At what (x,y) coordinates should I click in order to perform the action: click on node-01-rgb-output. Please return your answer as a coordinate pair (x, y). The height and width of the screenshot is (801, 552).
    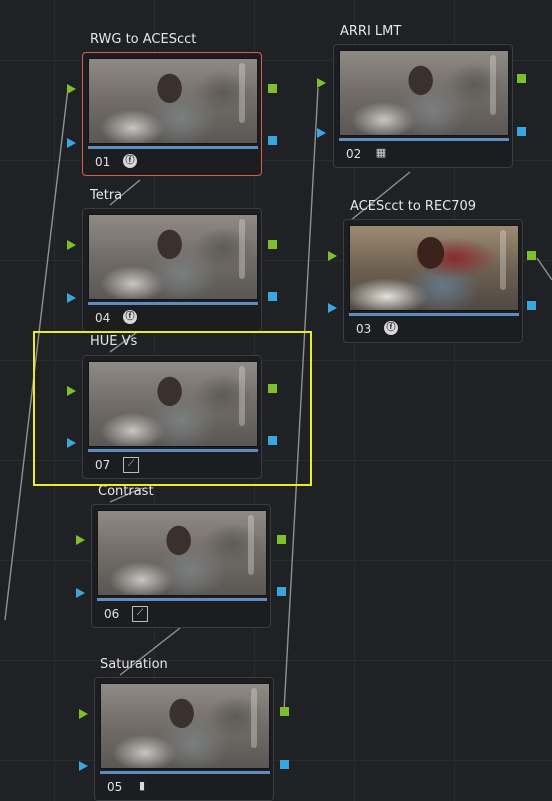
    Looking at the image, I should click on (272, 88).